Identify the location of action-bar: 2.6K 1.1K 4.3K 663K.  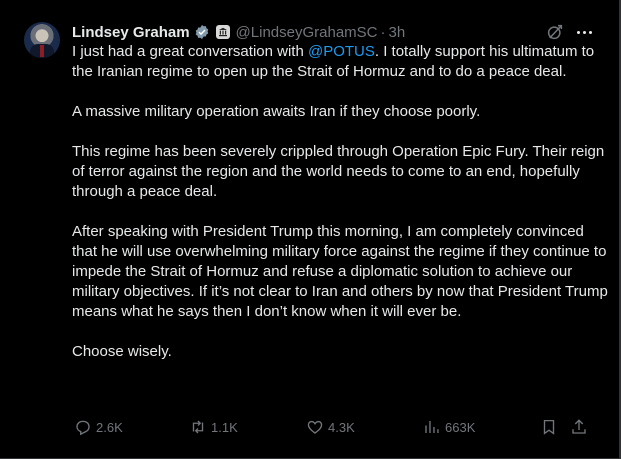
(332, 427).